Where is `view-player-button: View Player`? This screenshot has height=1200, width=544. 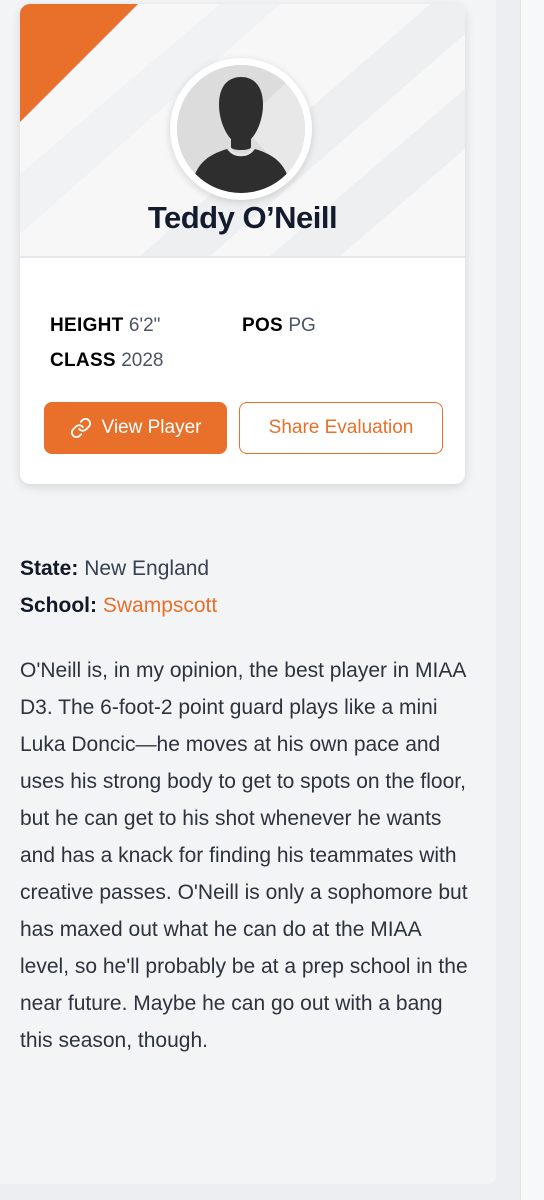 view-player-button: View Player is located at coordinates (135, 428).